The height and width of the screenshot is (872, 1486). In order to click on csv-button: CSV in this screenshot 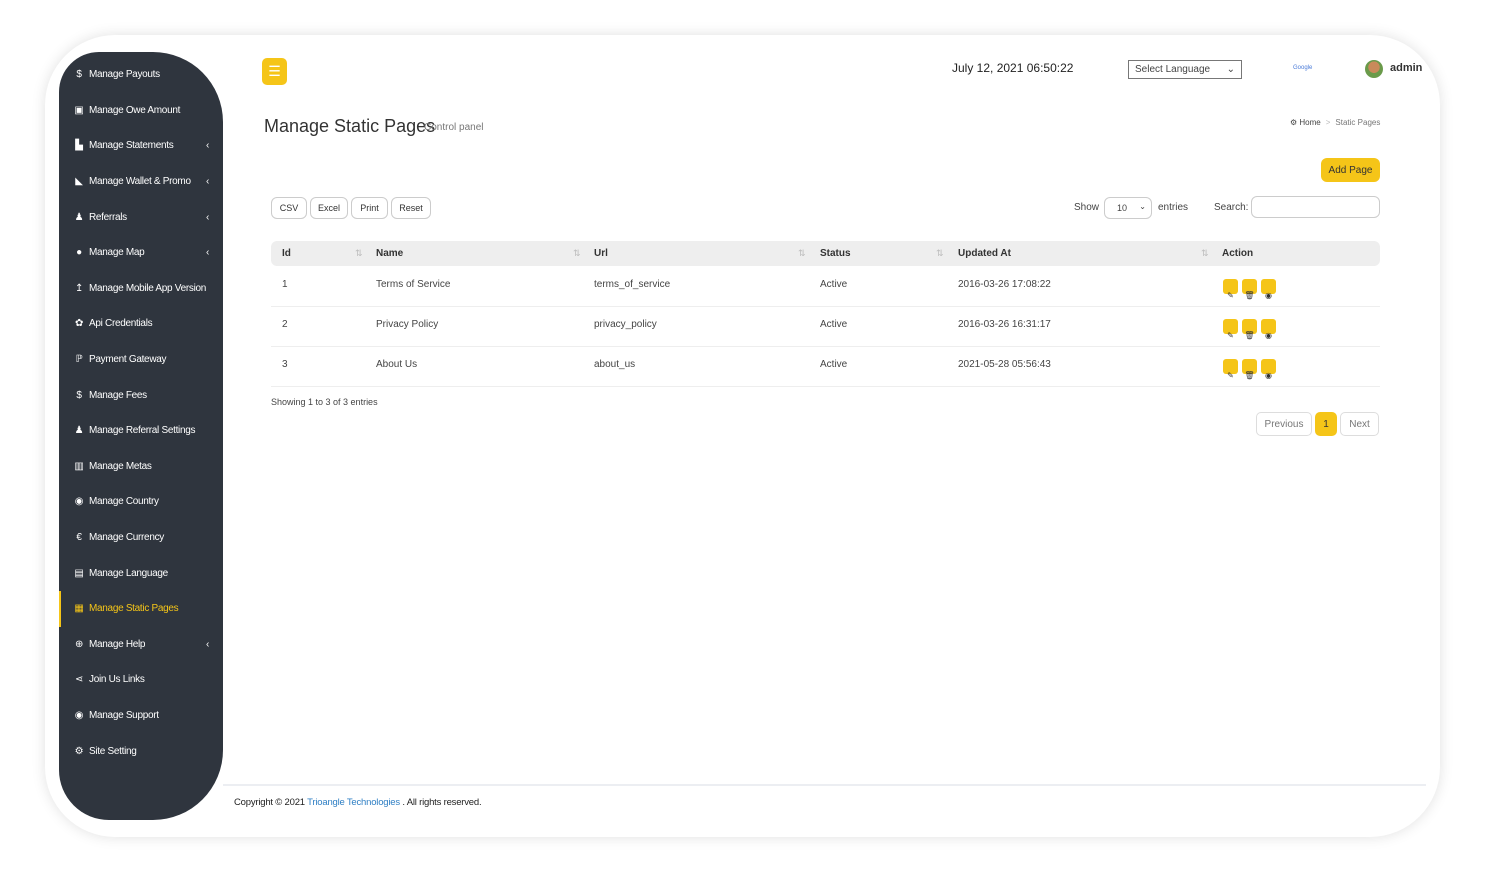, I will do `click(289, 208)`.